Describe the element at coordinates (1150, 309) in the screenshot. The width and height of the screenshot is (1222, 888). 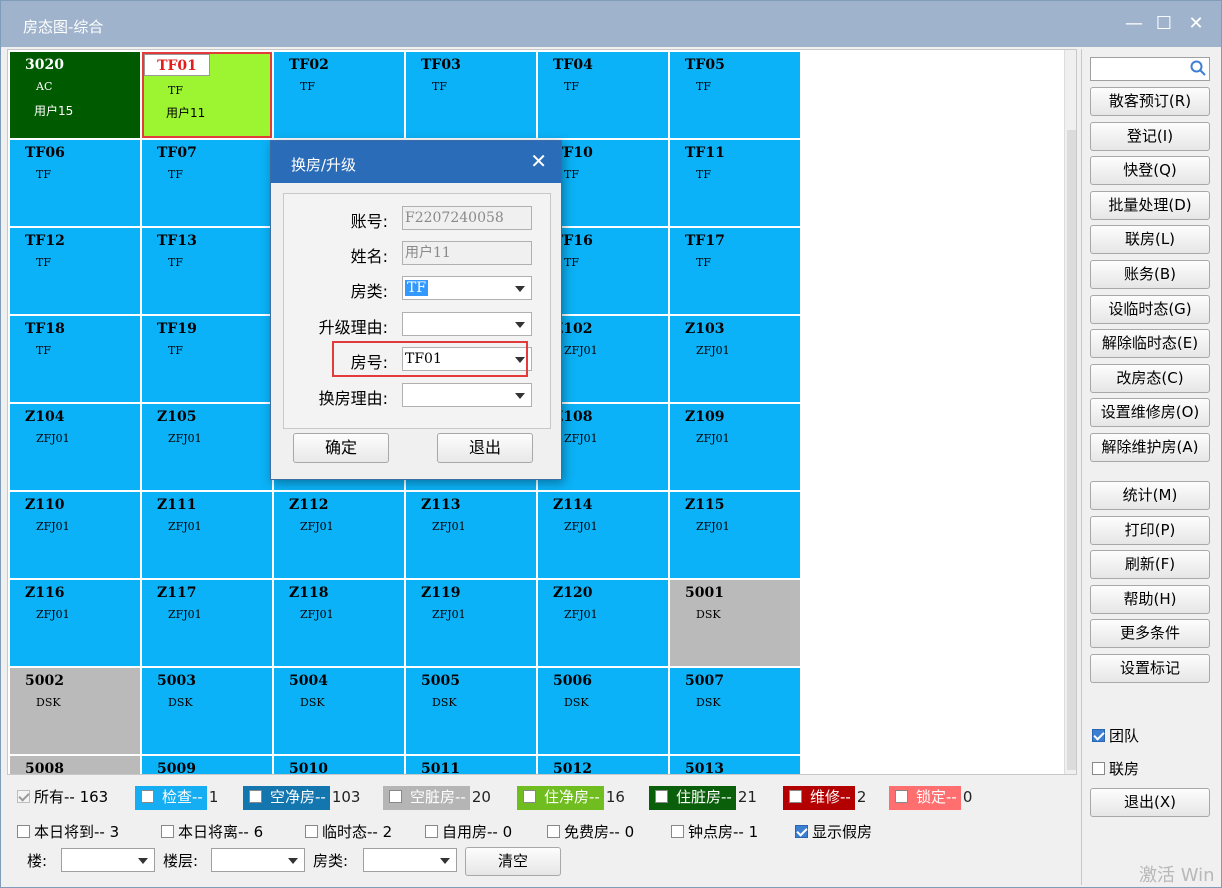
I see `sidebar-button: 设临时态(G)` at that location.